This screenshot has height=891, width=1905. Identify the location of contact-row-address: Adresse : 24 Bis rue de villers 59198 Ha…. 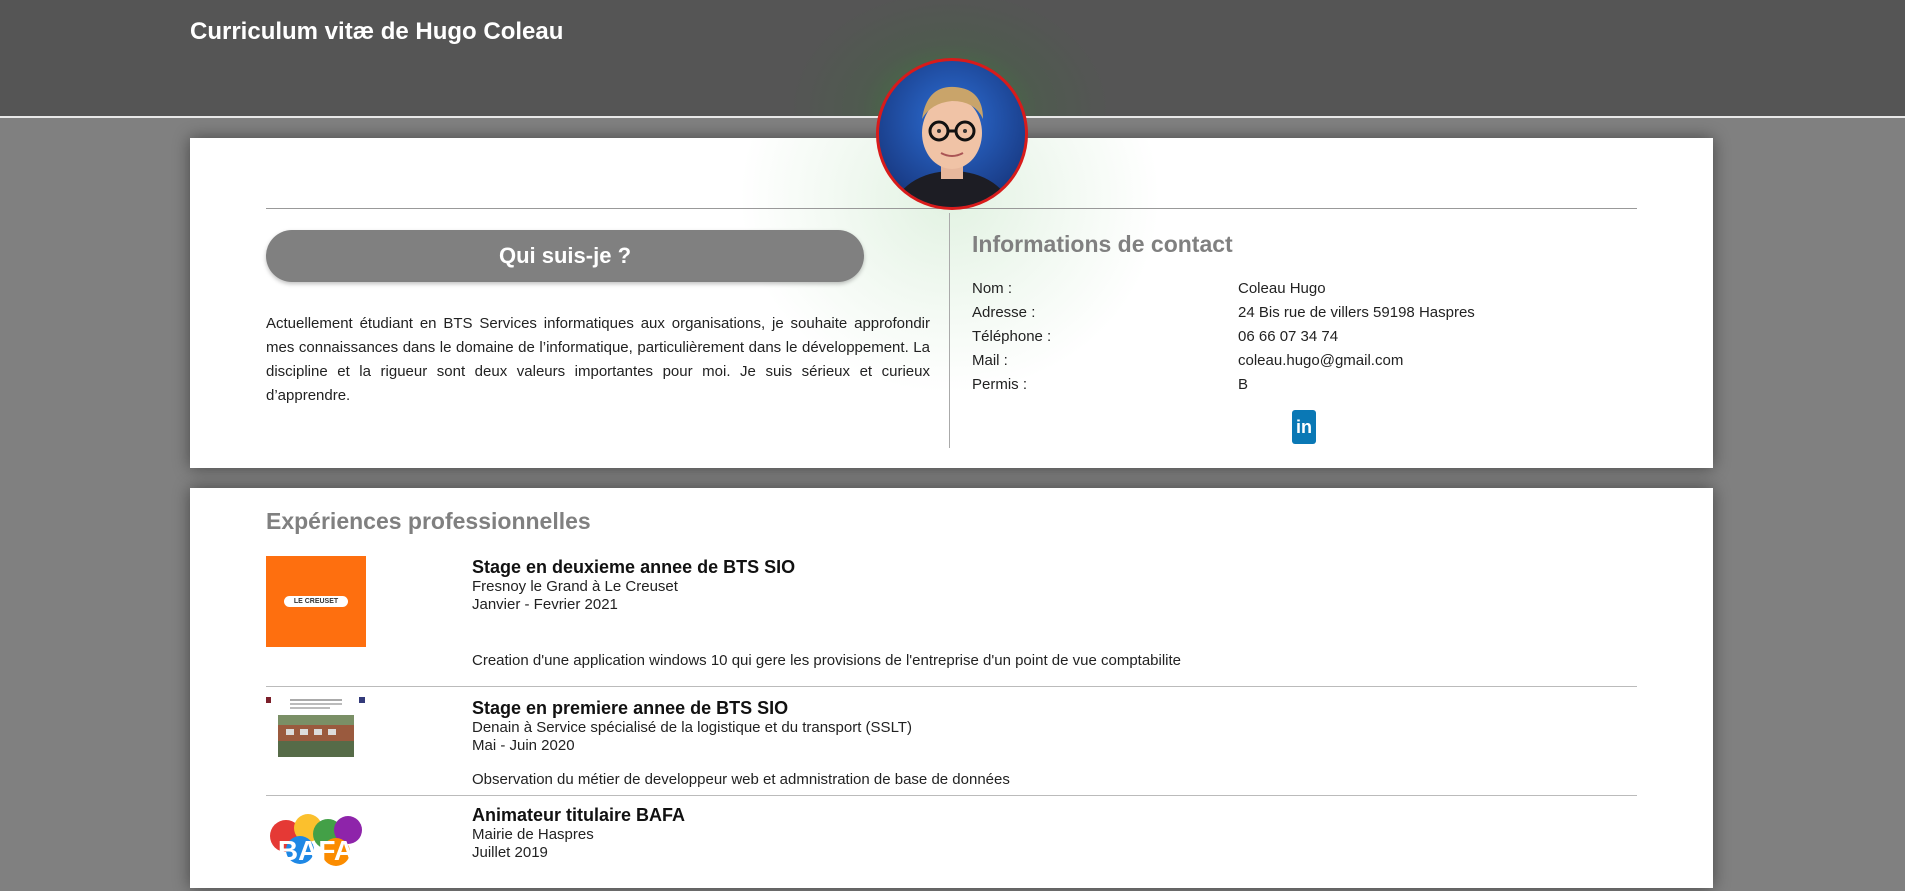
(1272, 316).